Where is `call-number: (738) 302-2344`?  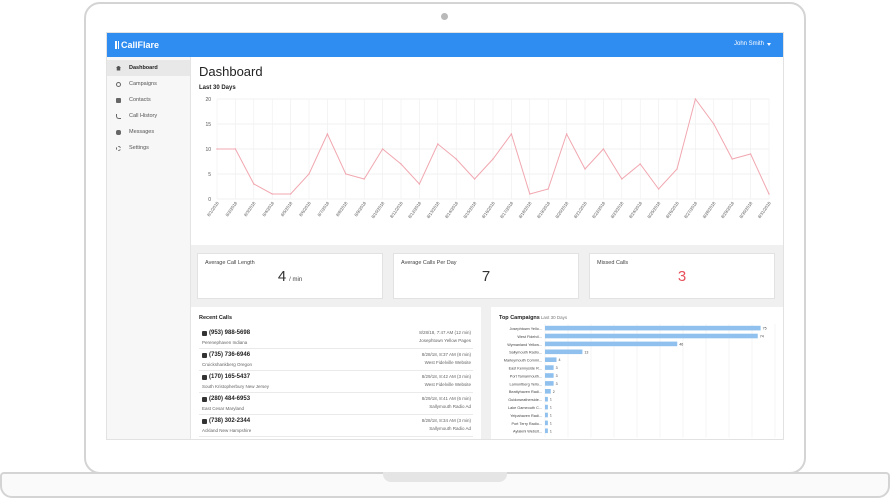
call-number: (738) 302-2344 is located at coordinates (226, 421).